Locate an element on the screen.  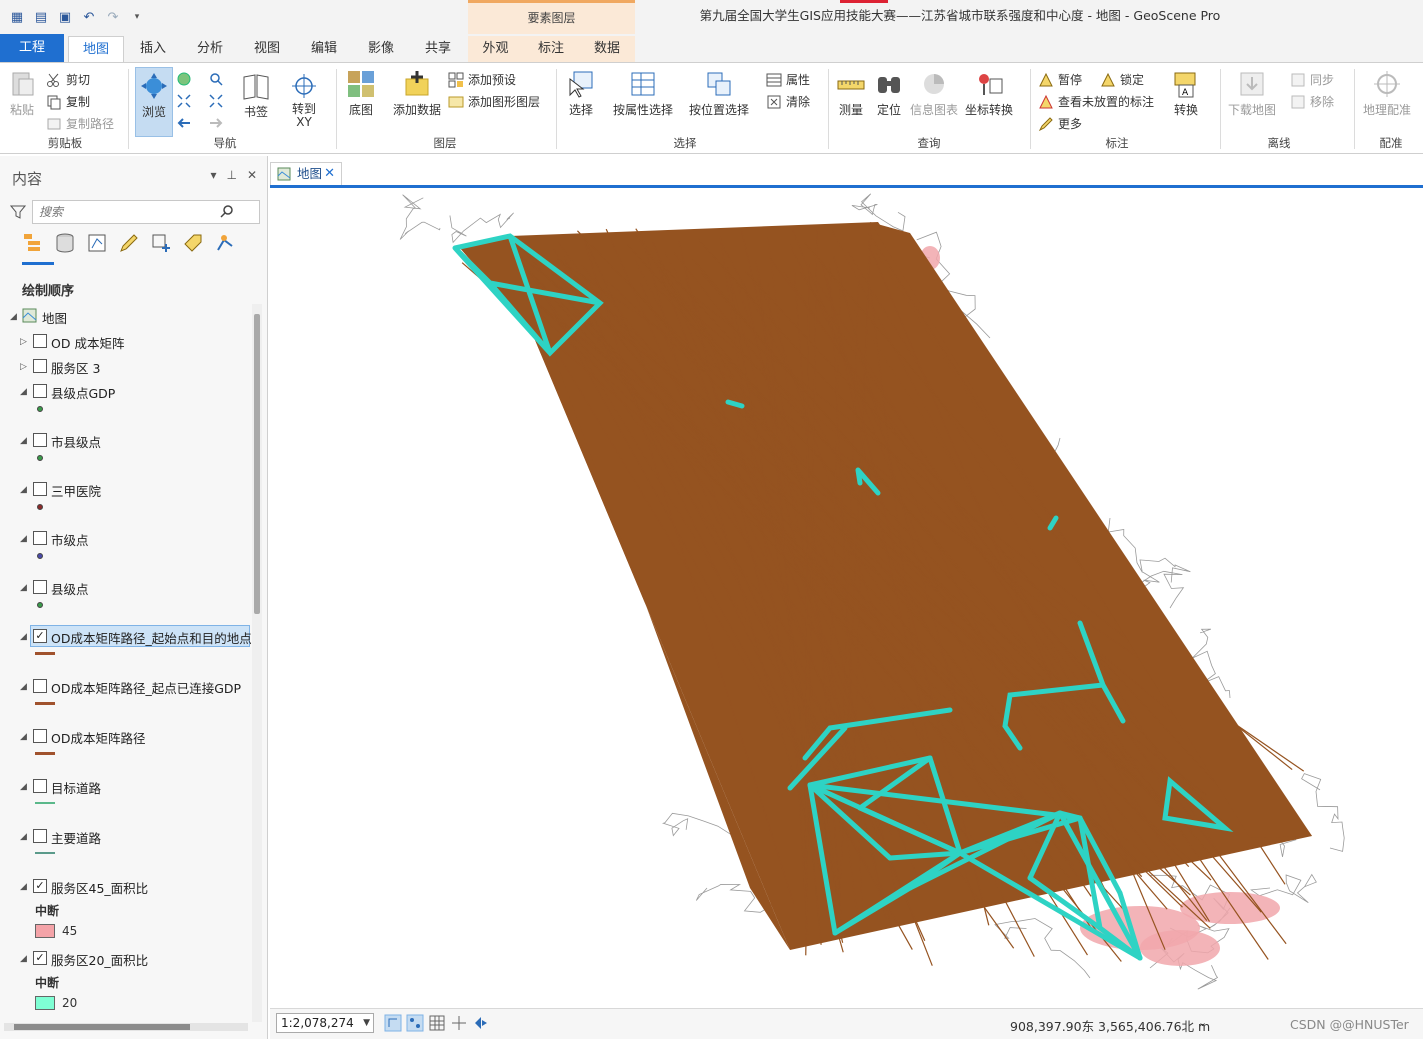
tab-map: 地图 is located at coordinates (96, 49).